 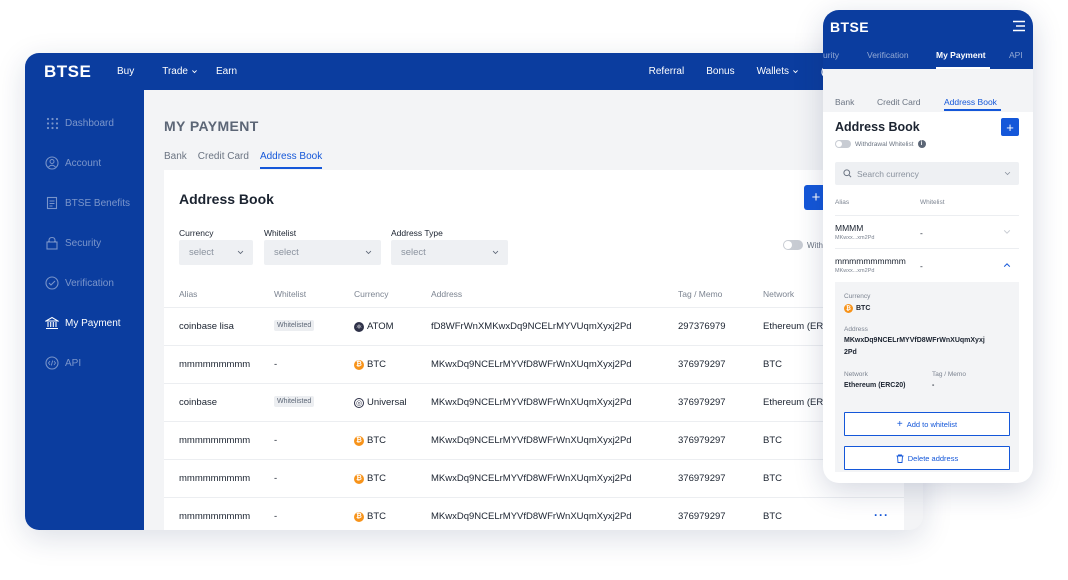 I want to click on sidebar-item-dashboard: Dashboard, so click(x=79, y=123).